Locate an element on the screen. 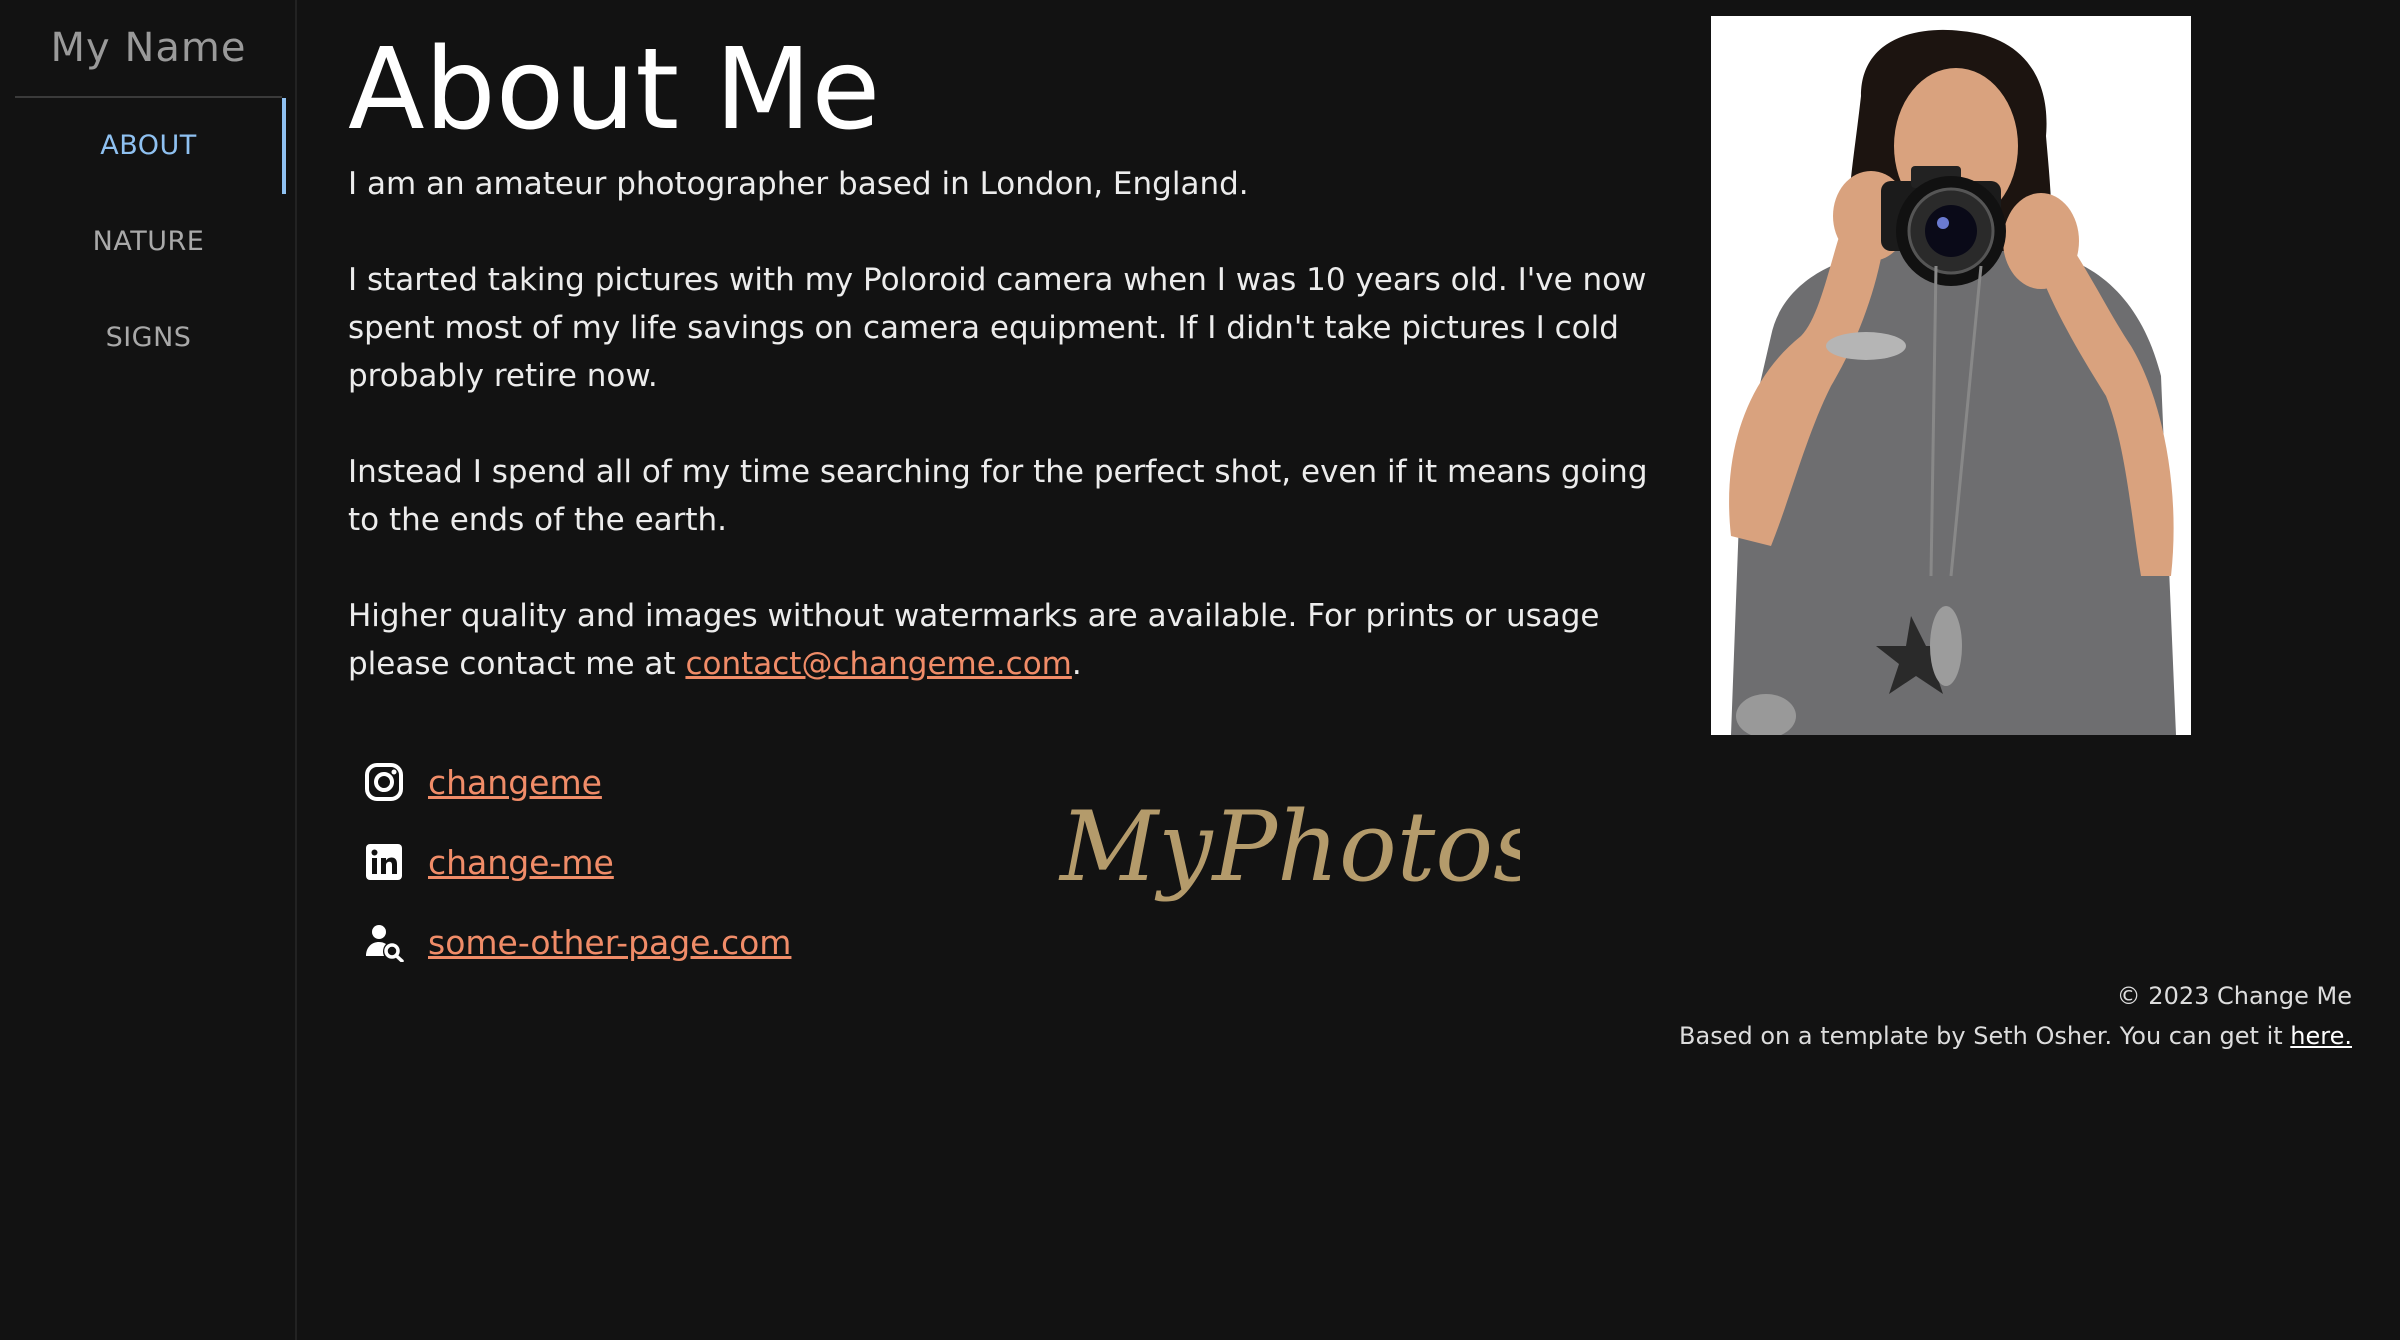 This screenshot has width=2400, height=1340. social-item-other: some-other-page.com is located at coordinates (577, 942).